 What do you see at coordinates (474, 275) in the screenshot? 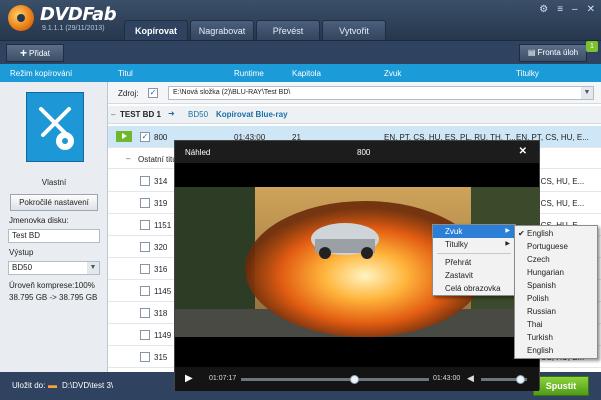
I see `menu-item-stop: Zastavit` at bounding box center [474, 275].